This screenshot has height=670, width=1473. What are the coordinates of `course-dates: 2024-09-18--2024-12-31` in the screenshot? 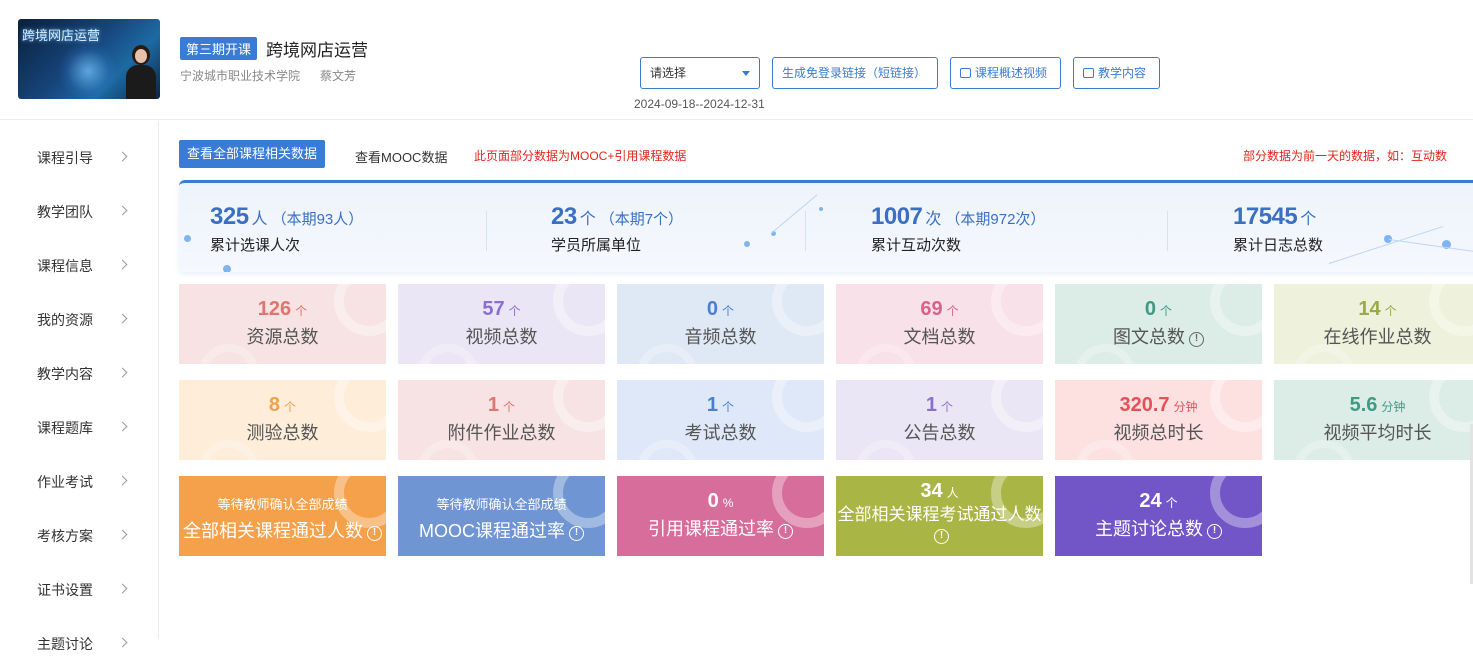 It's located at (699, 104).